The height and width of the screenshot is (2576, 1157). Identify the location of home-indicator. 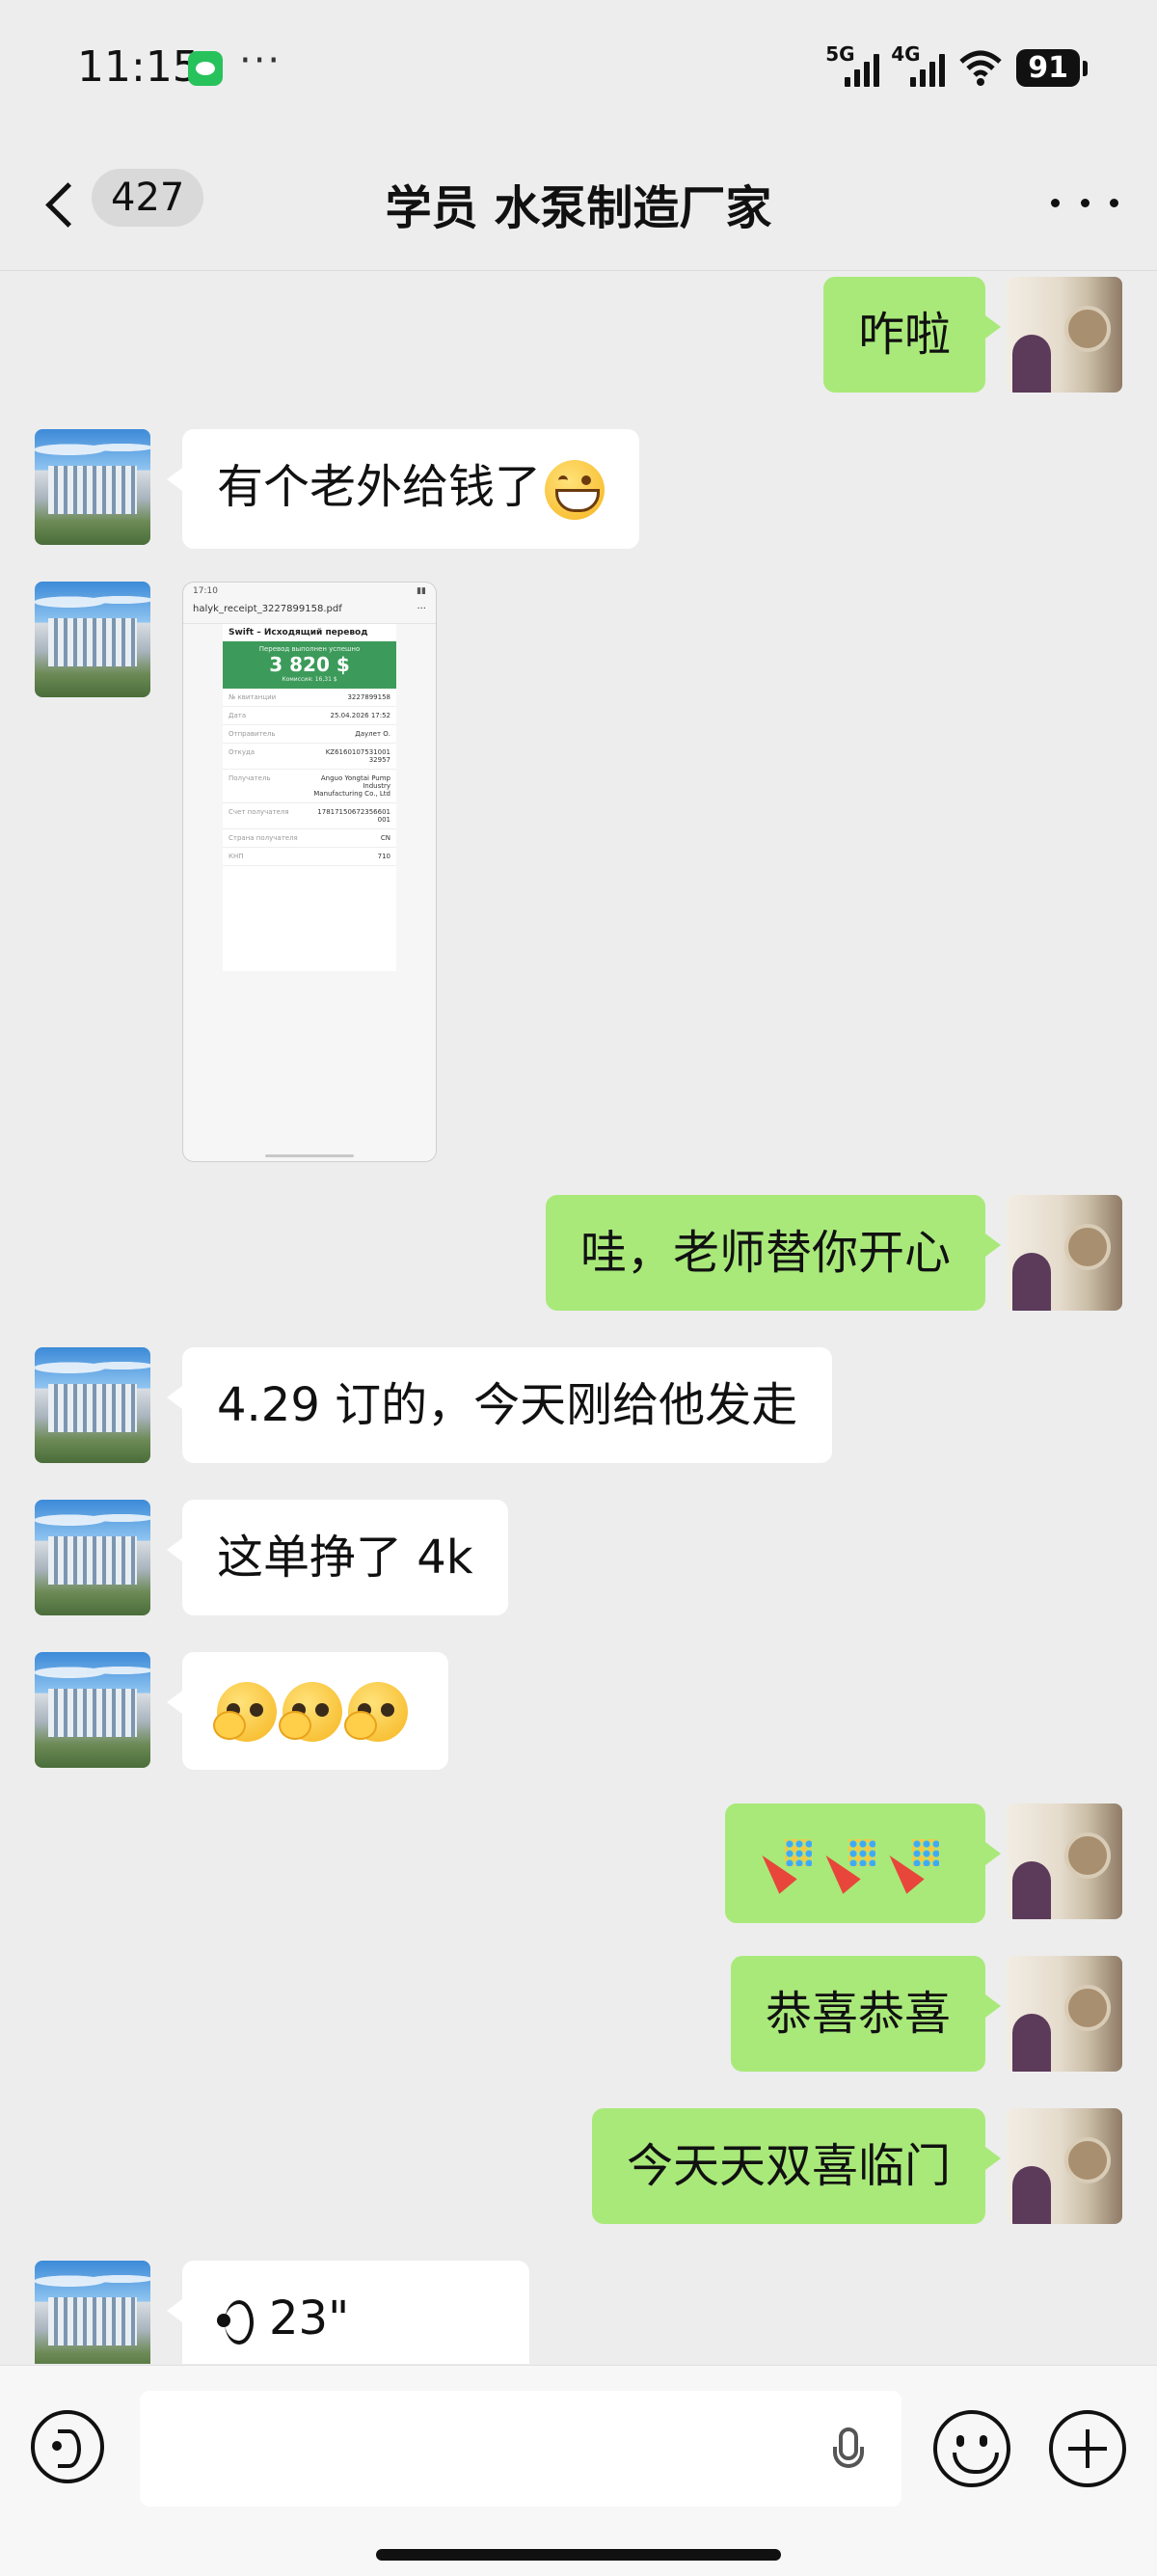
(578, 2555).